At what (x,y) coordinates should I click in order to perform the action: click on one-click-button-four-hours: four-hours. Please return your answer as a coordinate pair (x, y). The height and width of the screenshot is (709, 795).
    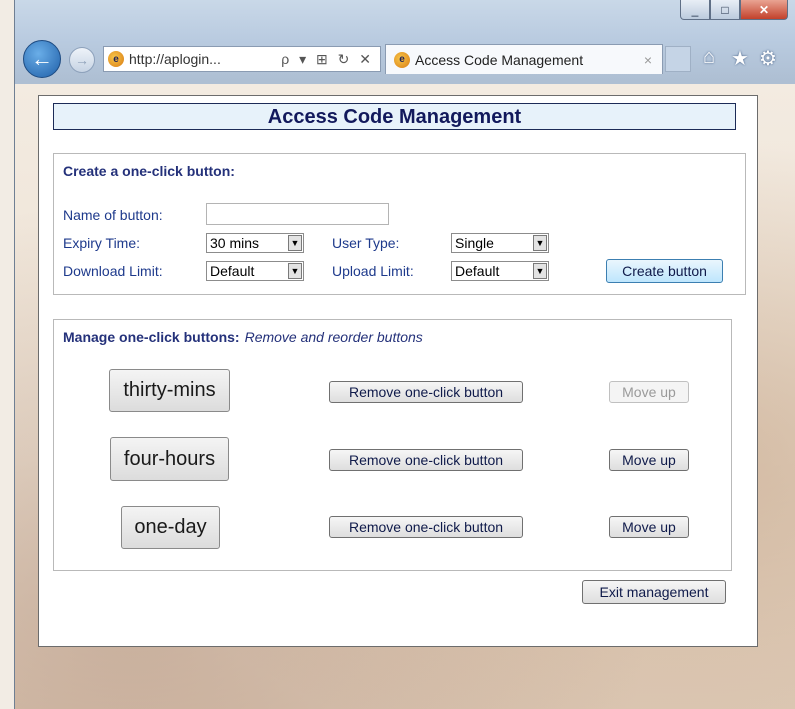
    Looking at the image, I should click on (169, 459).